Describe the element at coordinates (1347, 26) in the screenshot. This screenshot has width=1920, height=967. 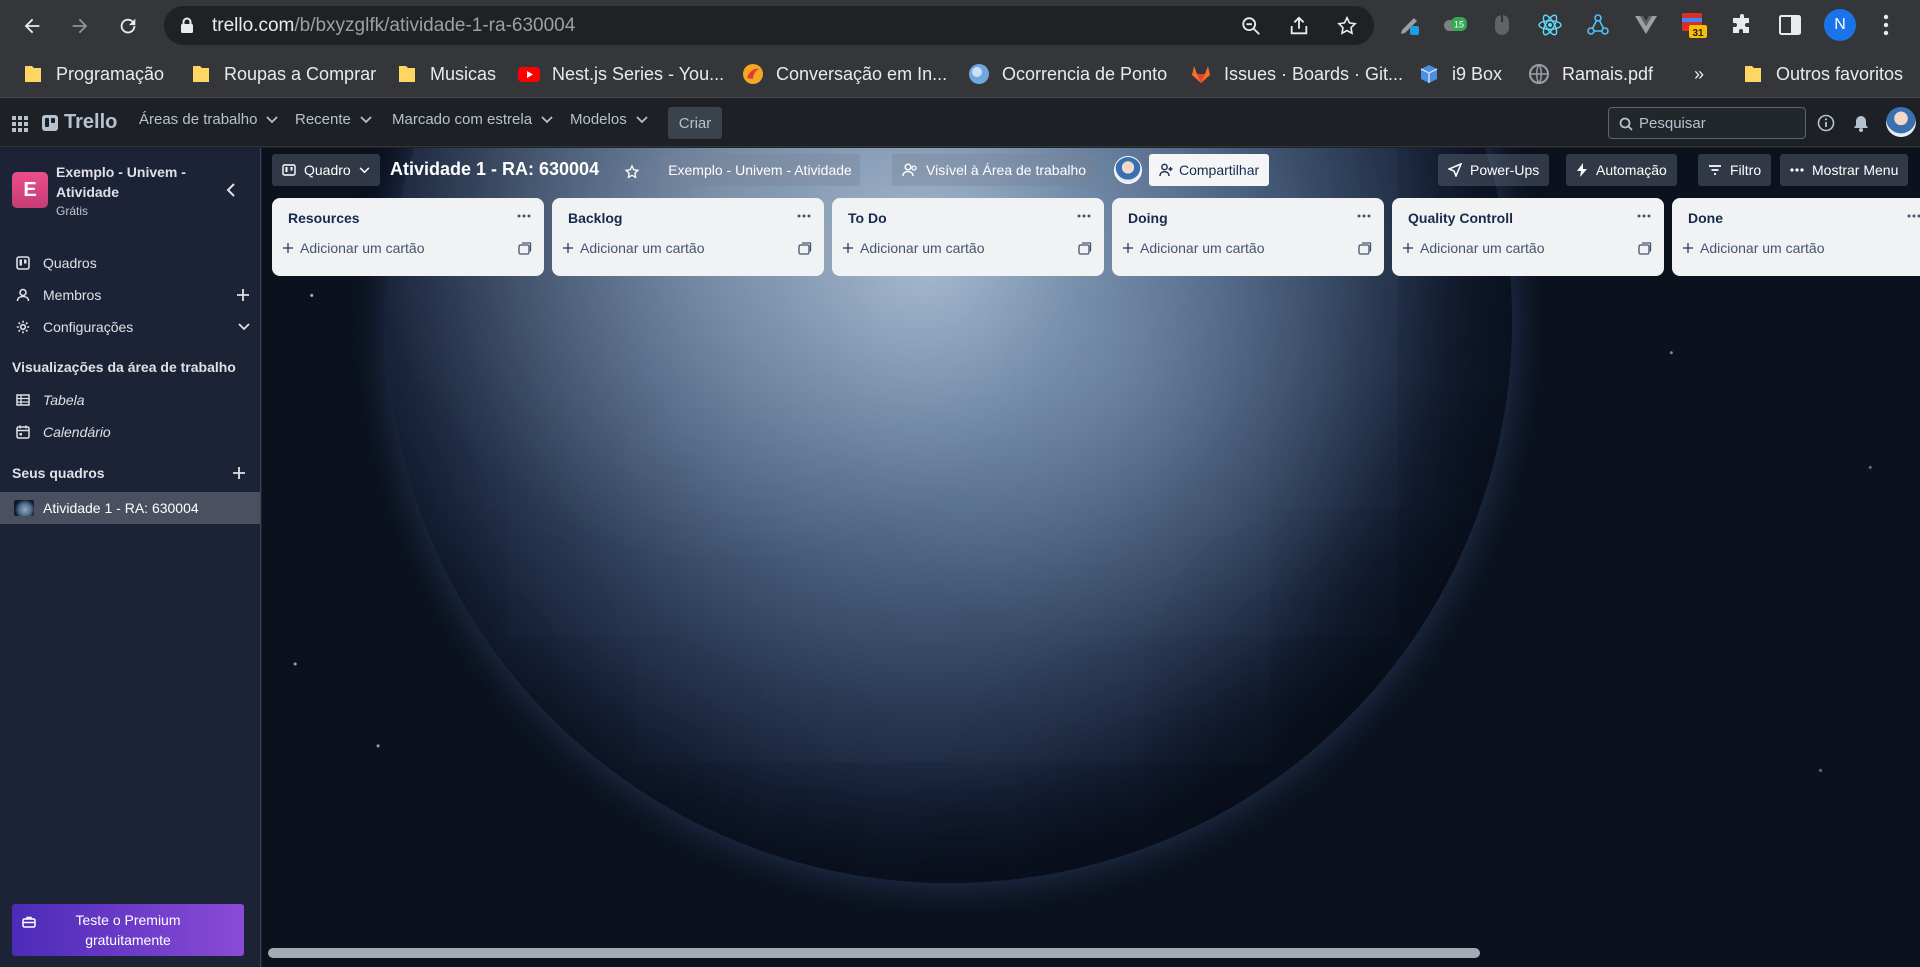
I see `star-icon` at that location.